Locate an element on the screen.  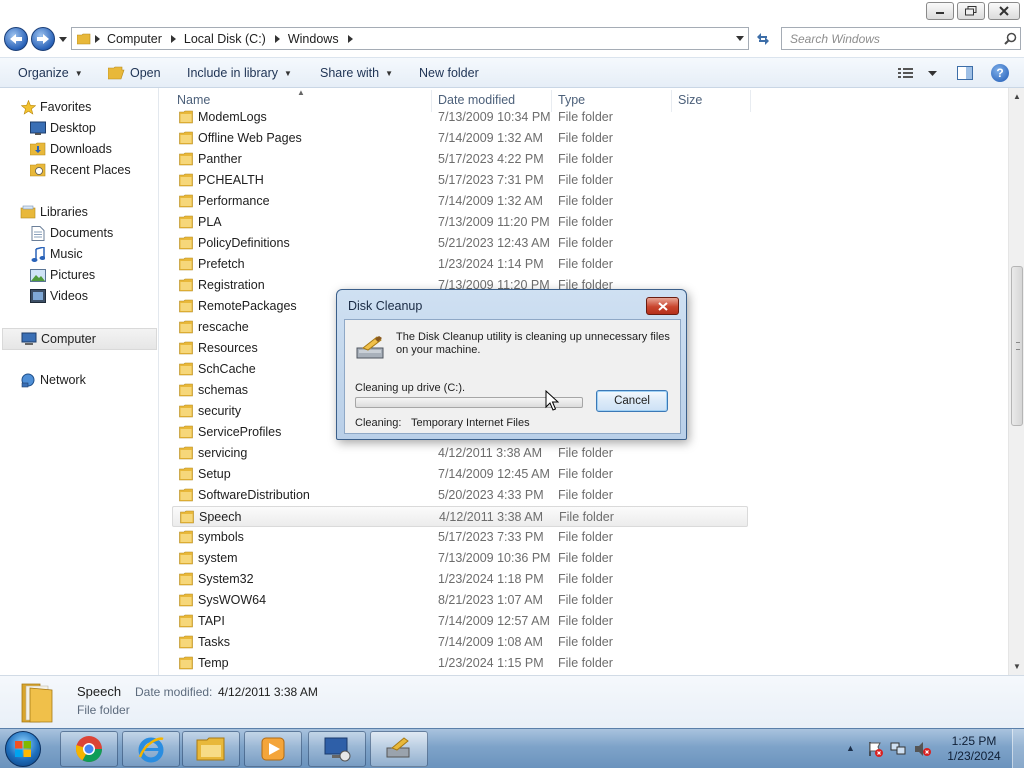
cancel-button: Cancel is located at coordinates (632, 401).